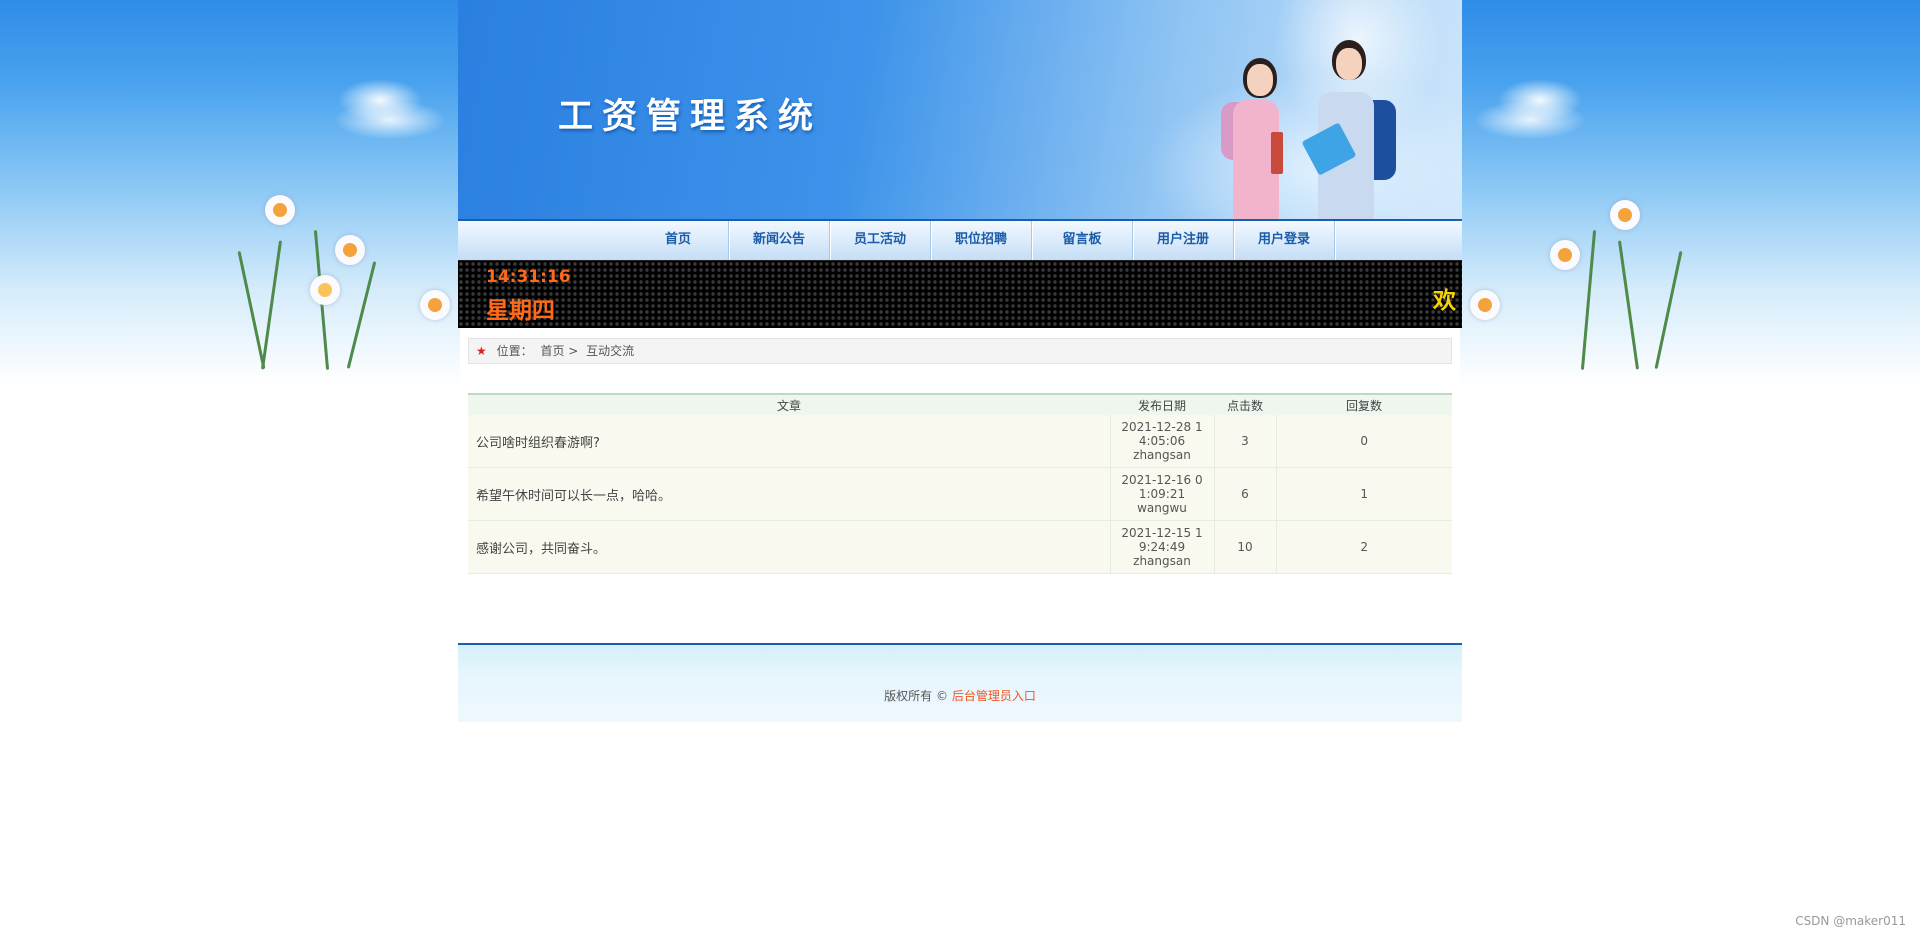 The width and height of the screenshot is (1920, 937). I want to click on nav-item-register: 用户注册, so click(1183, 240).